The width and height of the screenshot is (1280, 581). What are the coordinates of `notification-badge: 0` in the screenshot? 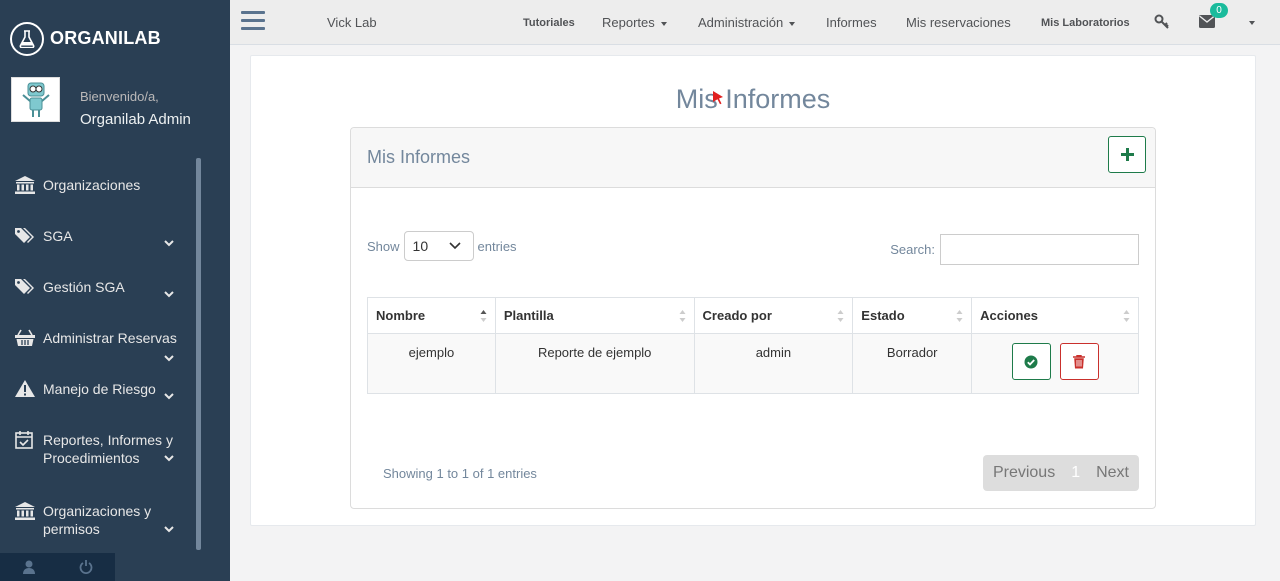 It's located at (1219, 10).